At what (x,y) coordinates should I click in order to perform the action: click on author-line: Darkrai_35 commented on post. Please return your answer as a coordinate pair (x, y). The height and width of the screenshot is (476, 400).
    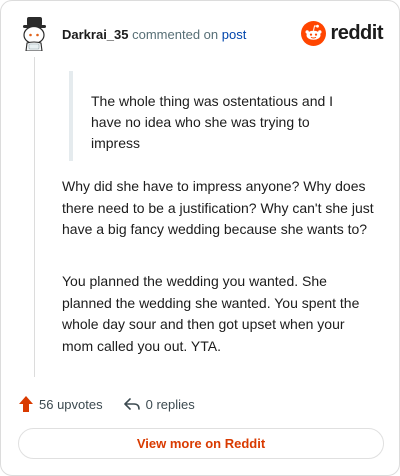
    Looking at the image, I should click on (154, 35).